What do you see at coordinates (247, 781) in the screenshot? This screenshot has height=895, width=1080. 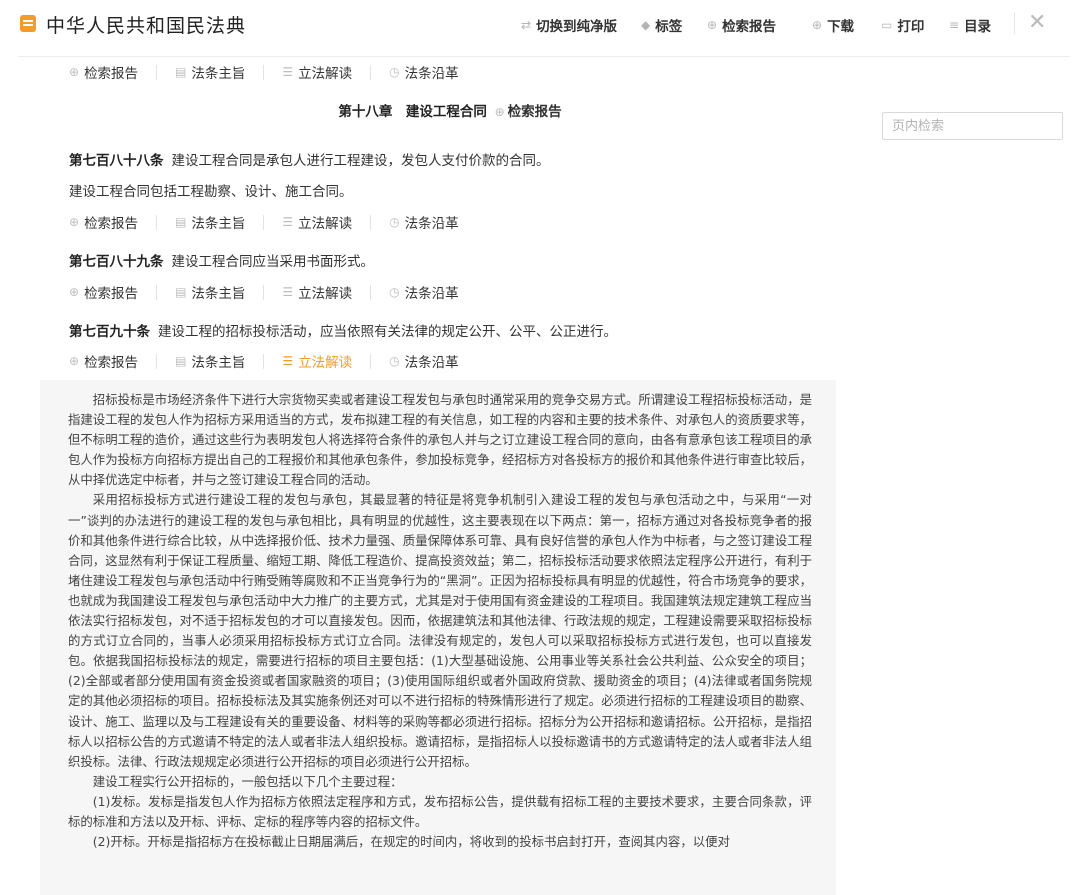 I see `interpretation-paragraph: 建设工程实行公开招标的，一般包括以下几个主要过程：` at bounding box center [247, 781].